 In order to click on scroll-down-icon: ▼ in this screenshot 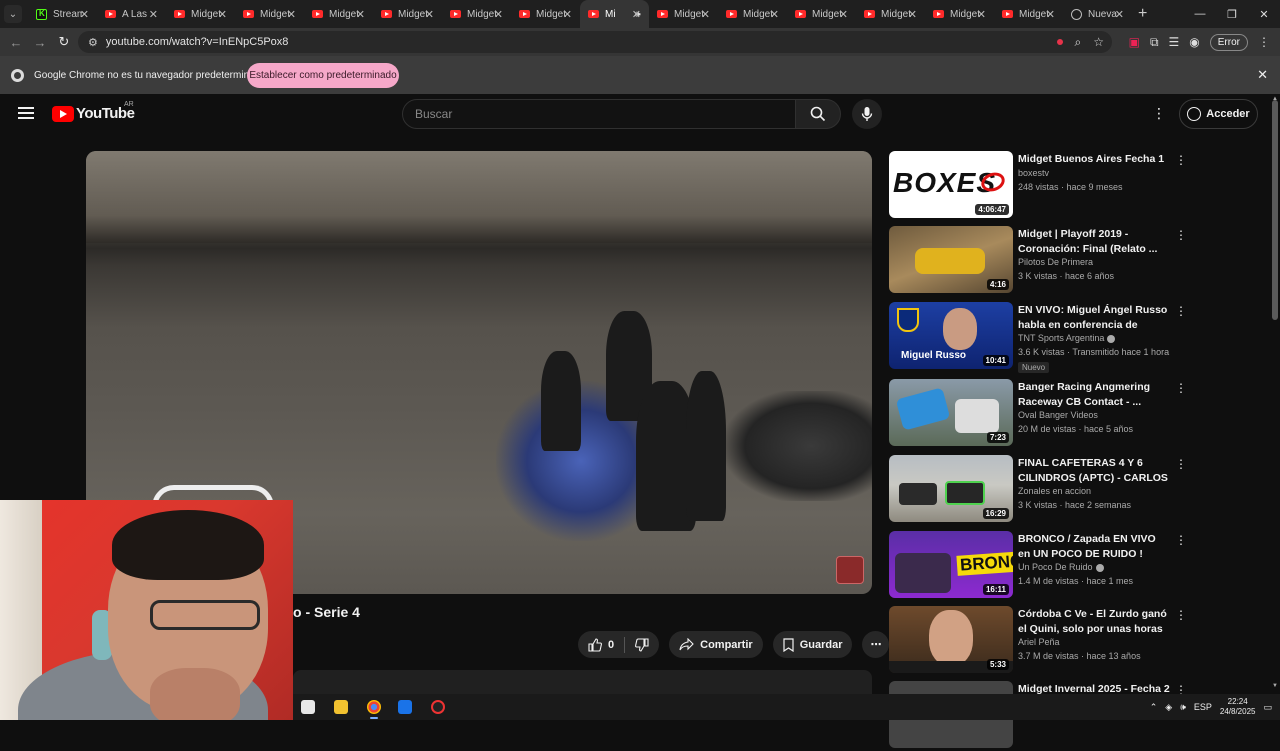, I will do `click(1275, 686)`.